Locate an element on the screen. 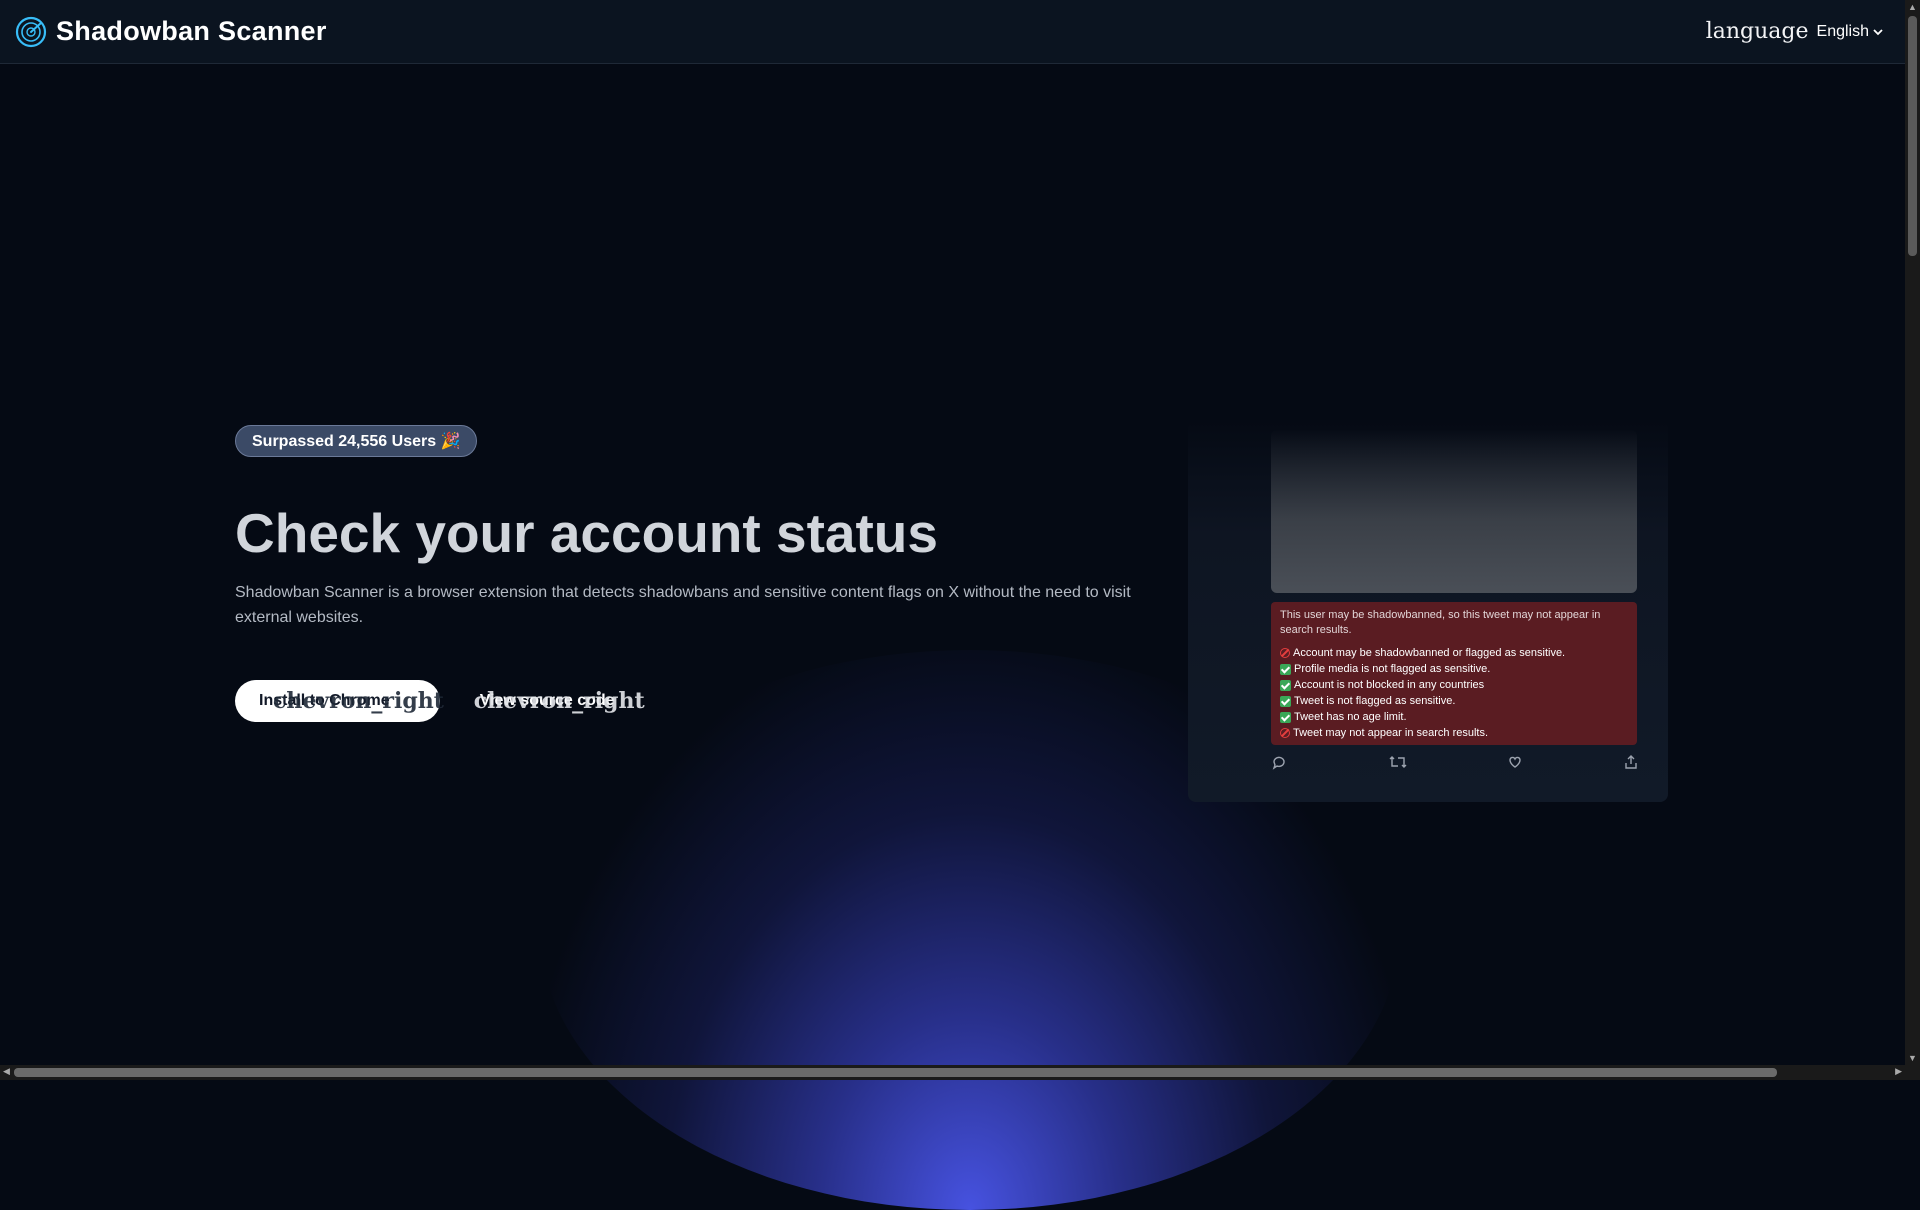 This screenshot has width=1920, height=1210. brand-name: Shadowban Scanner is located at coordinates (191, 31).